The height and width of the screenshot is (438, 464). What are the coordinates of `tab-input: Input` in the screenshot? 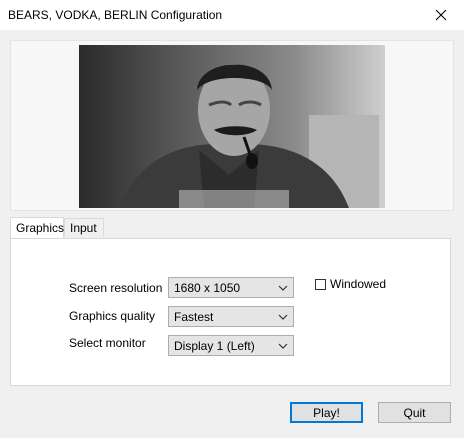 It's located at (84, 227).